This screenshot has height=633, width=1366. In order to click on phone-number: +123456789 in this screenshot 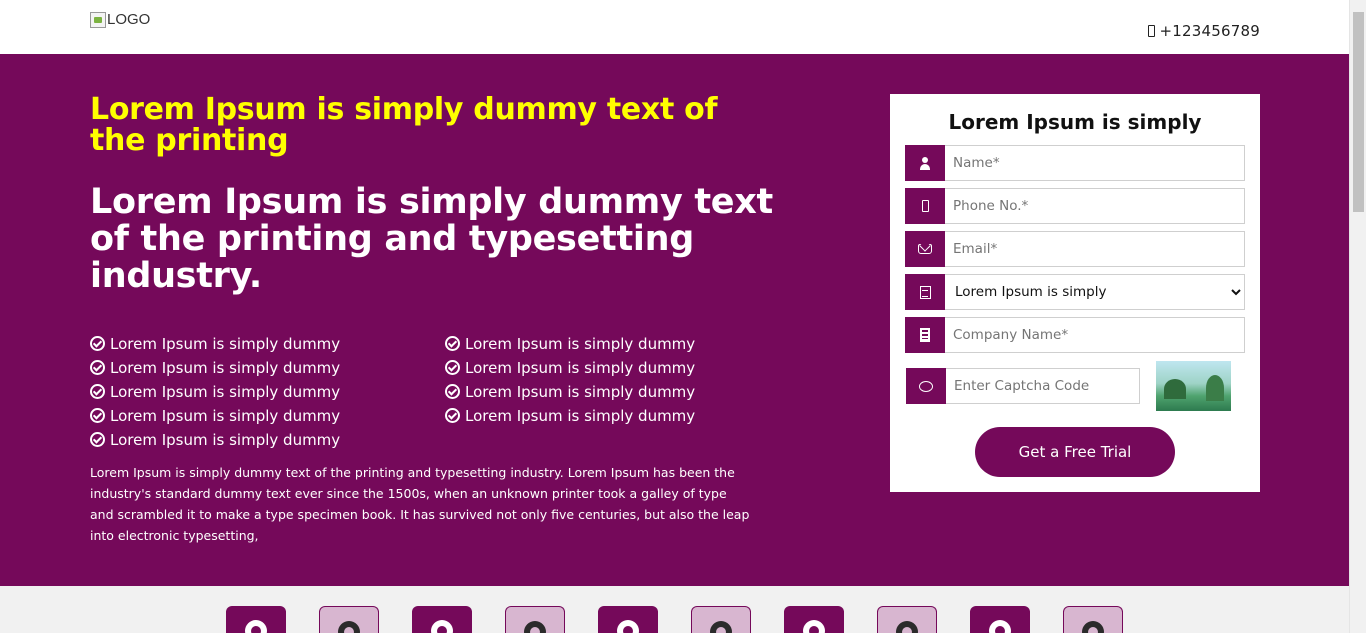, I will do `click(1203, 31)`.